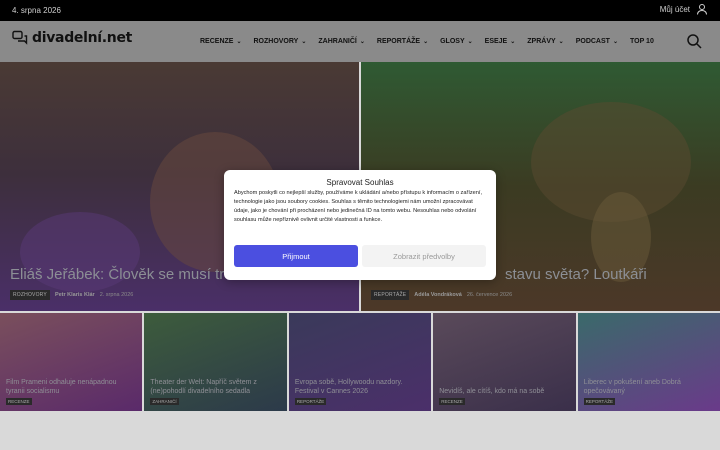  What do you see at coordinates (164, 401) in the screenshot?
I see `category-badge: ZAHRANIČÍ` at bounding box center [164, 401].